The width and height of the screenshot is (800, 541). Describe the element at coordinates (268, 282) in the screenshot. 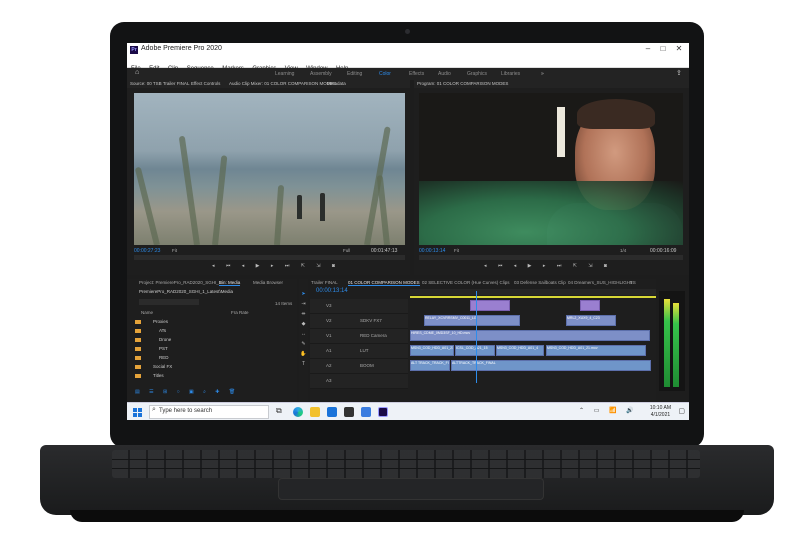

I see `tab-media-browser: Media Browser` at that location.